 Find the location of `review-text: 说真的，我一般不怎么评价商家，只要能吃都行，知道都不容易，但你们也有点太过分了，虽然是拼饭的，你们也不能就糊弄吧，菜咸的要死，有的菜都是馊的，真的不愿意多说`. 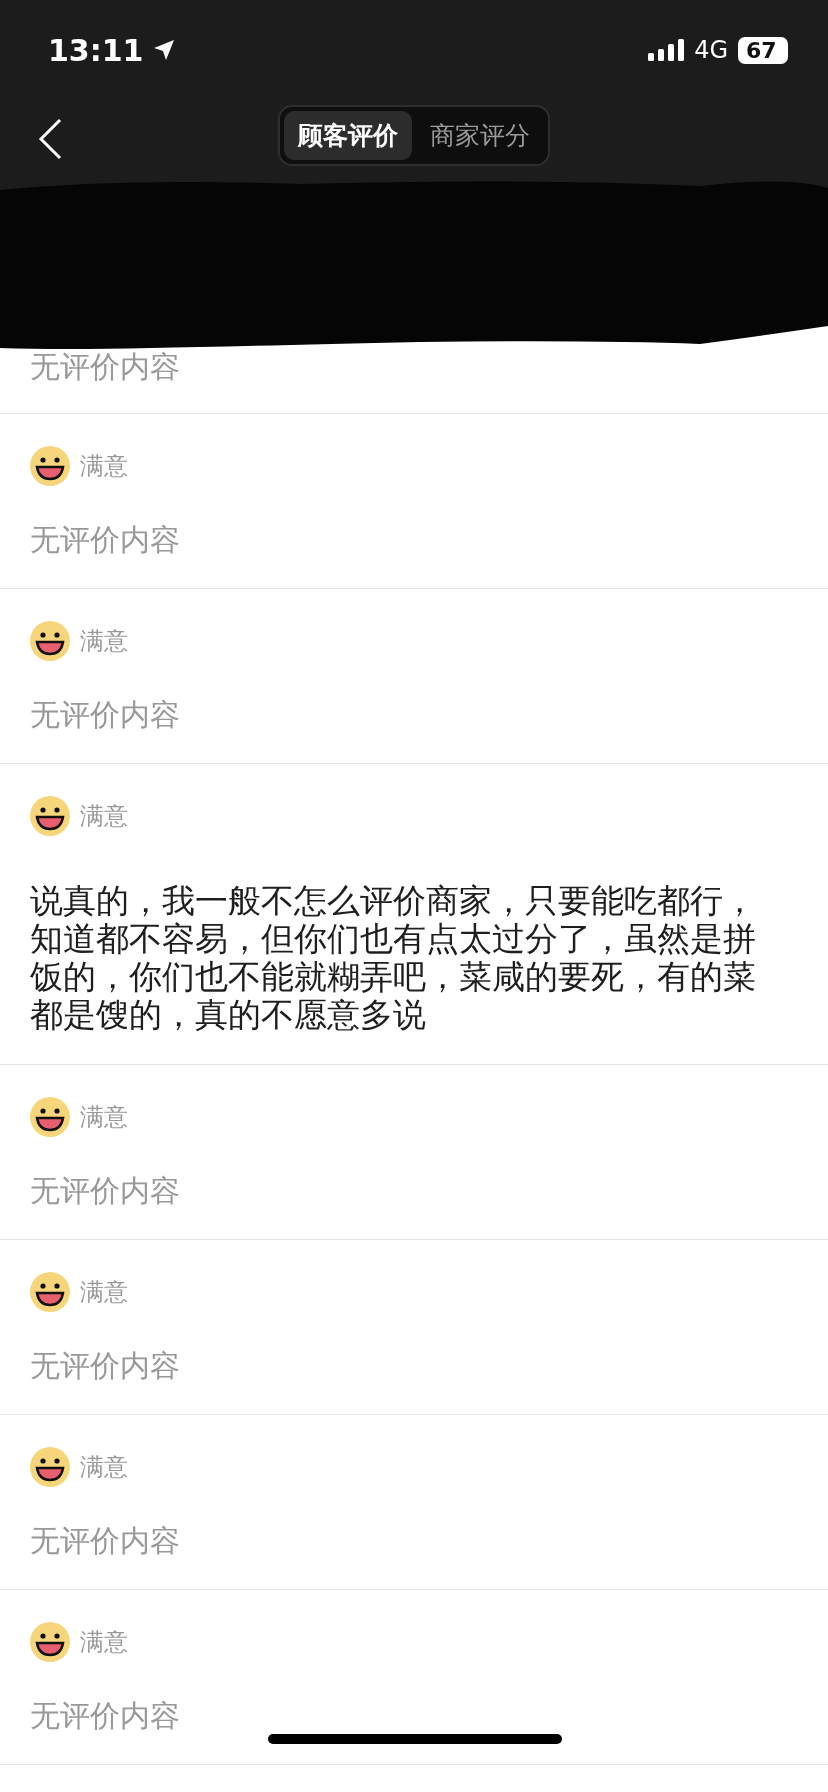

review-text: 说真的，我一般不怎么评价商家，只要能吃都行，知道都不容易，但你们也有点太过分了，虽然是拼饭的，你们也不能就糊弄吧，菜咸的要死，有的菜都是馊的，真的不愿意多说 is located at coordinates (393, 958).